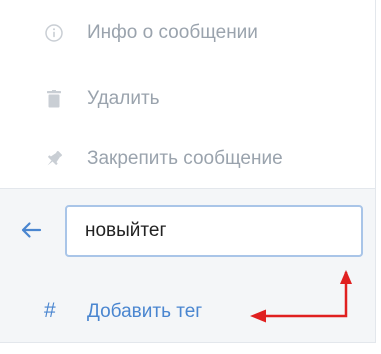  I want to click on menu-item-delete-label: Удалить, so click(123, 98).